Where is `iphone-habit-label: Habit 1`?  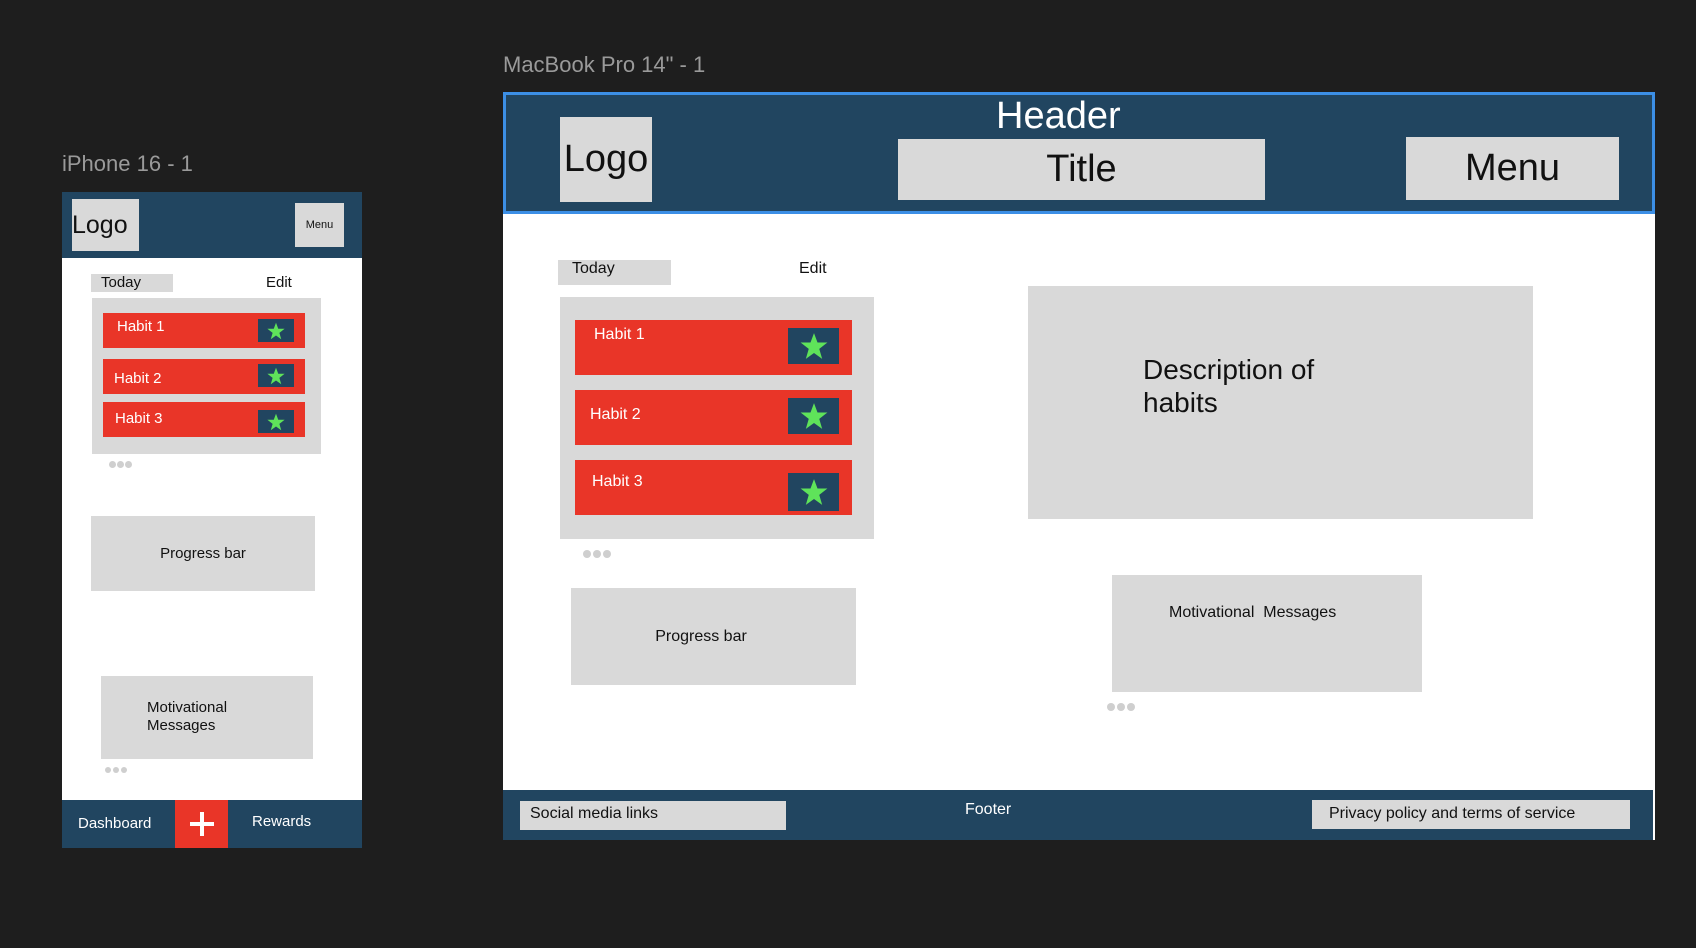
iphone-habit-label: Habit 1 is located at coordinates (141, 326).